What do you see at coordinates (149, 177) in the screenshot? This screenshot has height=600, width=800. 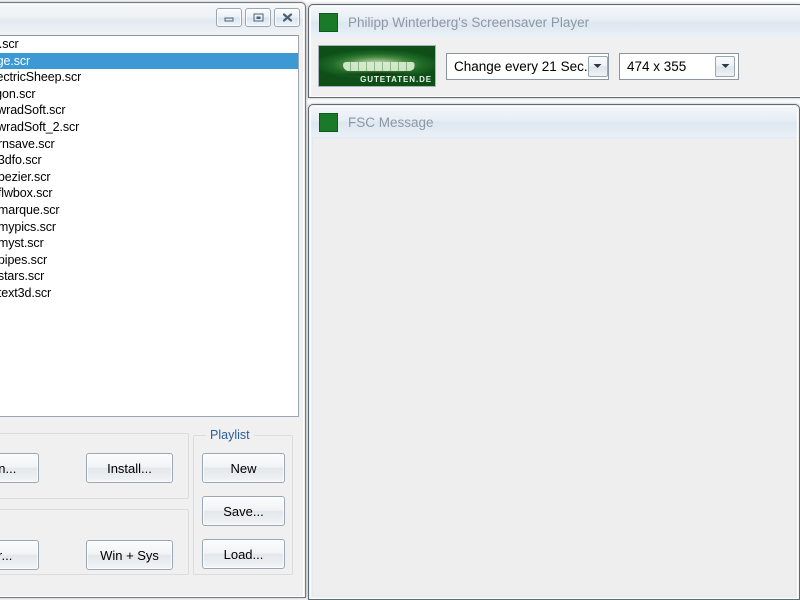 I see `list-item: tem32\ssbezier.scr` at bounding box center [149, 177].